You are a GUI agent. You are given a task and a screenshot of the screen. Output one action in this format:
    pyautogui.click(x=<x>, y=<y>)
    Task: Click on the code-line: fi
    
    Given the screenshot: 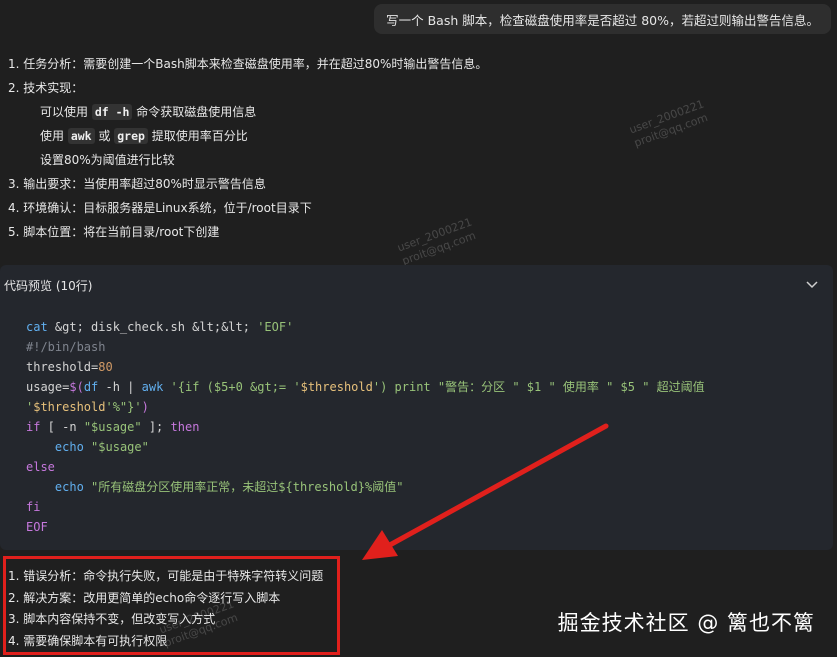 What is the action you would take?
    pyautogui.click(x=33, y=507)
    